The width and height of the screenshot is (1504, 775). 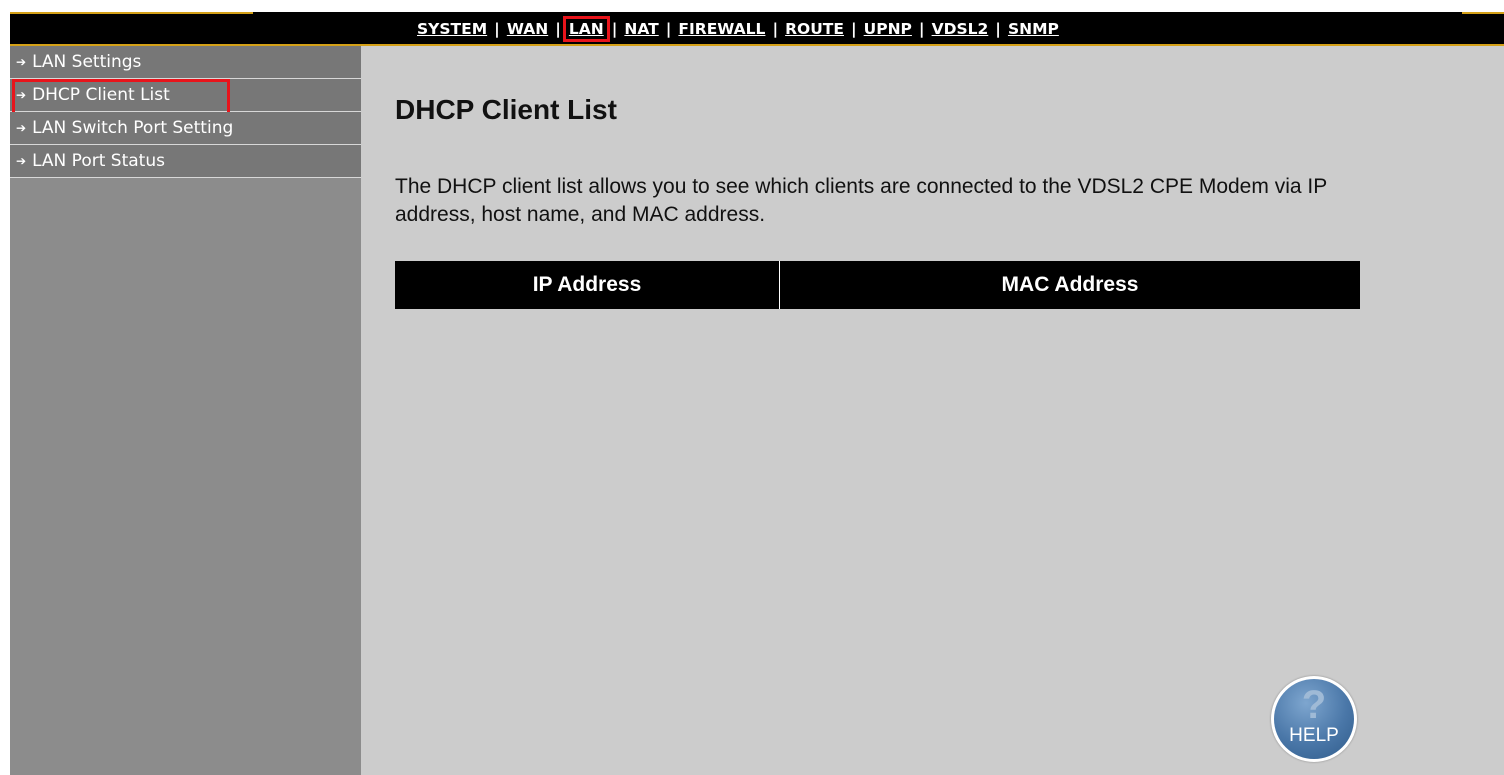 What do you see at coordinates (101, 95) in the screenshot?
I see `sidebar-item-label: DHCP Client List` at bounding box center [101, 95].